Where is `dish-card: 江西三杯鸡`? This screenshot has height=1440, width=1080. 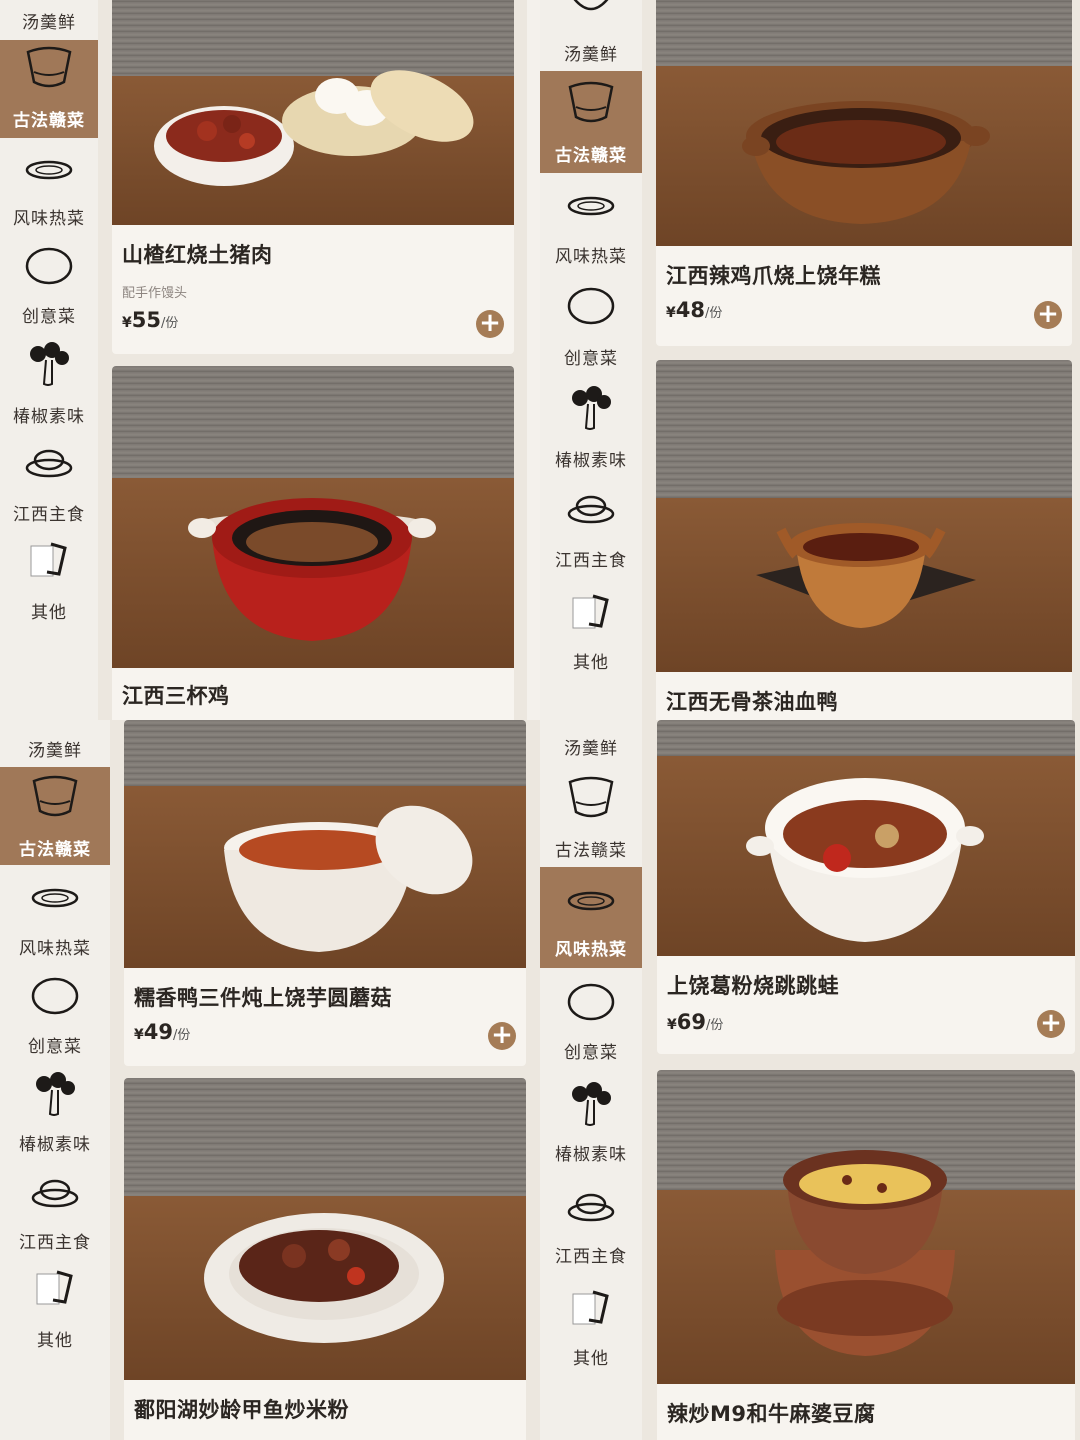
dish-card: 江西三杯鸡 is located at coordinates (313, 543).